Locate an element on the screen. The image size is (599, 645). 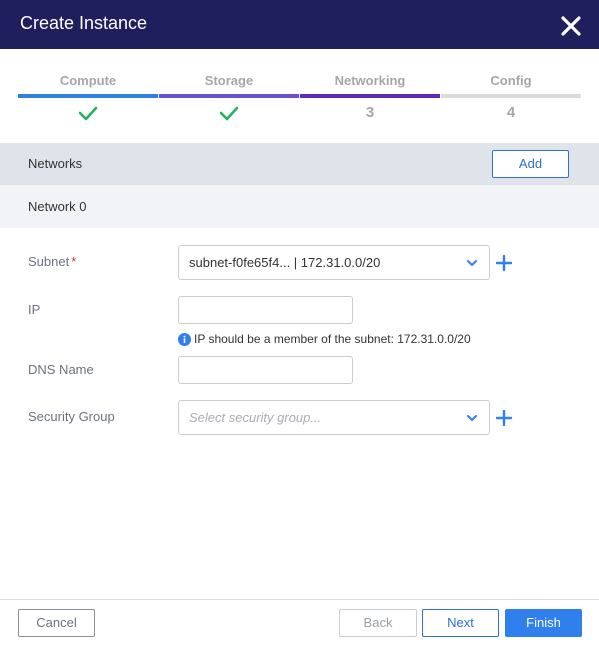
network-0-header: Network 0 is located at coordinates (299, 206).